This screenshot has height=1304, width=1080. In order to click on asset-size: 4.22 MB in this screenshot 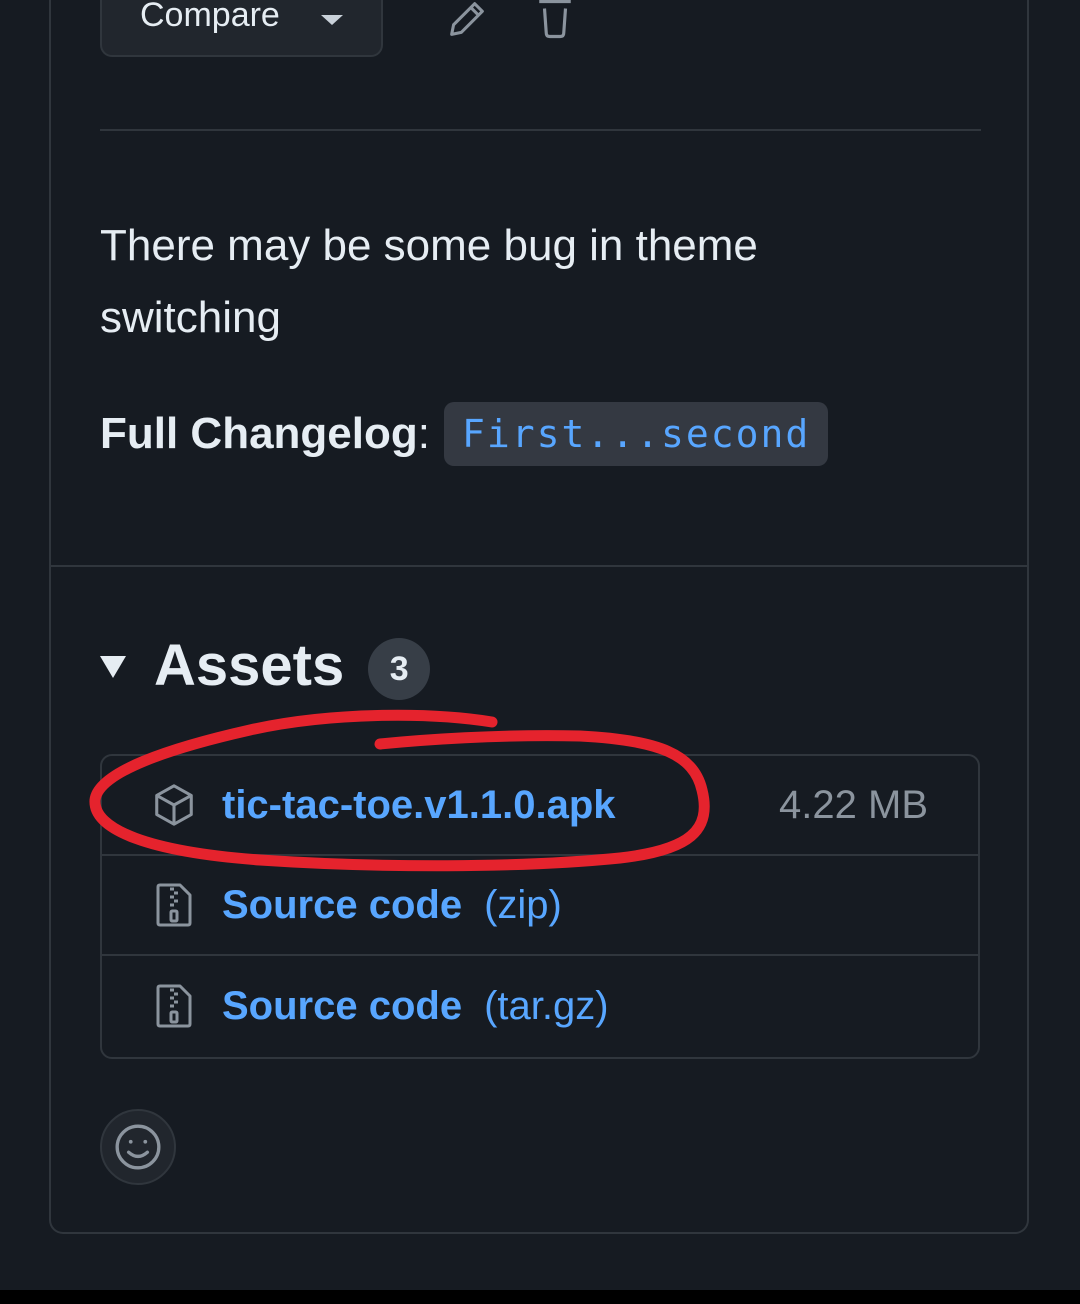, I will do `click(853, 804)`.